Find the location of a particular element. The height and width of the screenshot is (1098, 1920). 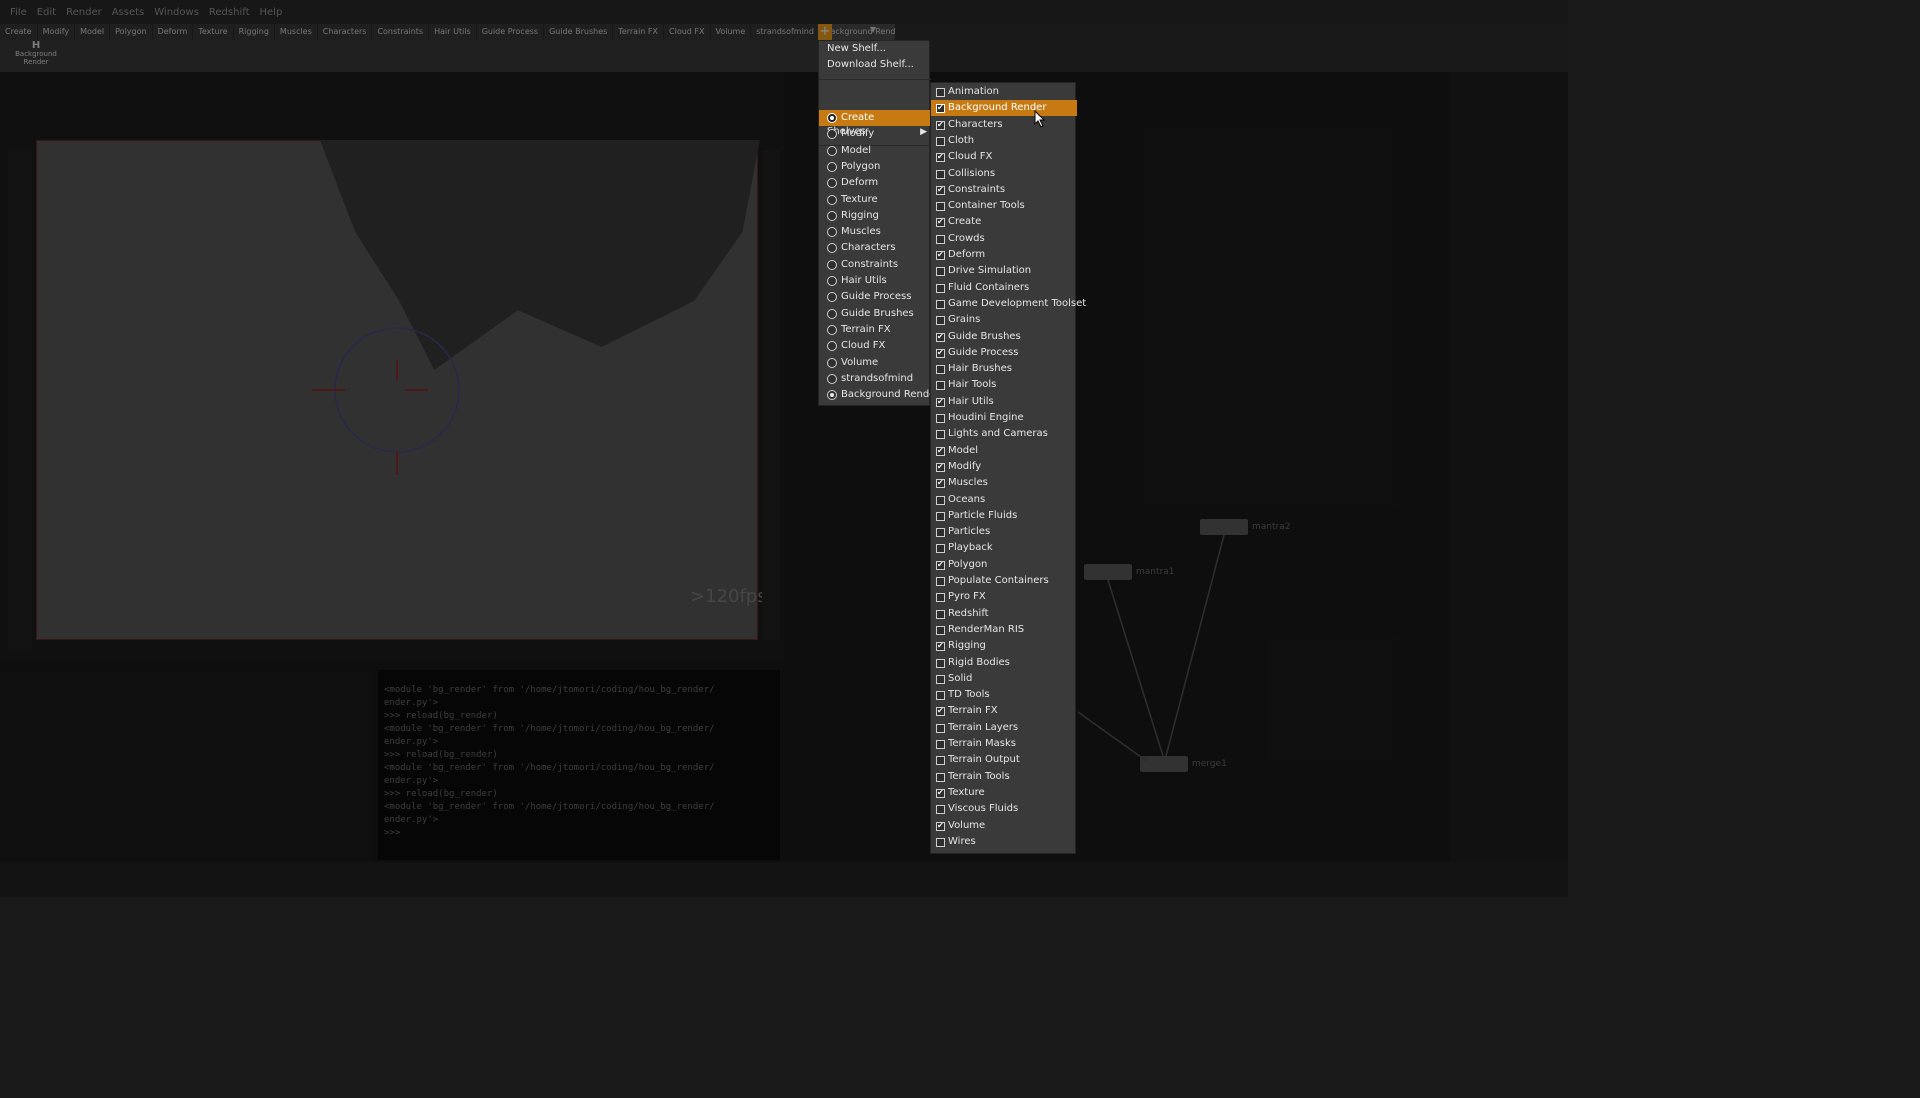

shelf-checkbox-label: Container Tools is located at coordinates (986, 206).